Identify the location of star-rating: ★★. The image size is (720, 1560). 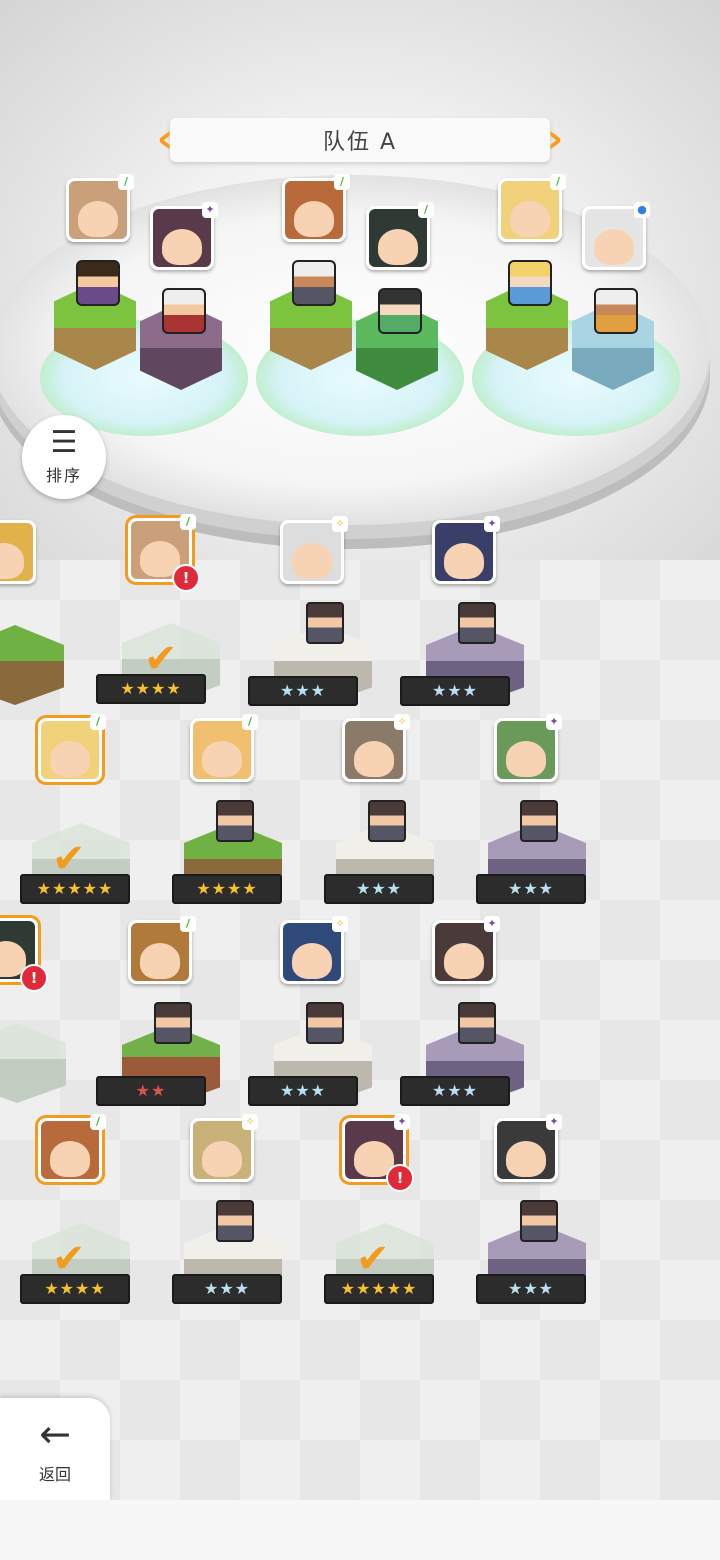
(151, 1091).